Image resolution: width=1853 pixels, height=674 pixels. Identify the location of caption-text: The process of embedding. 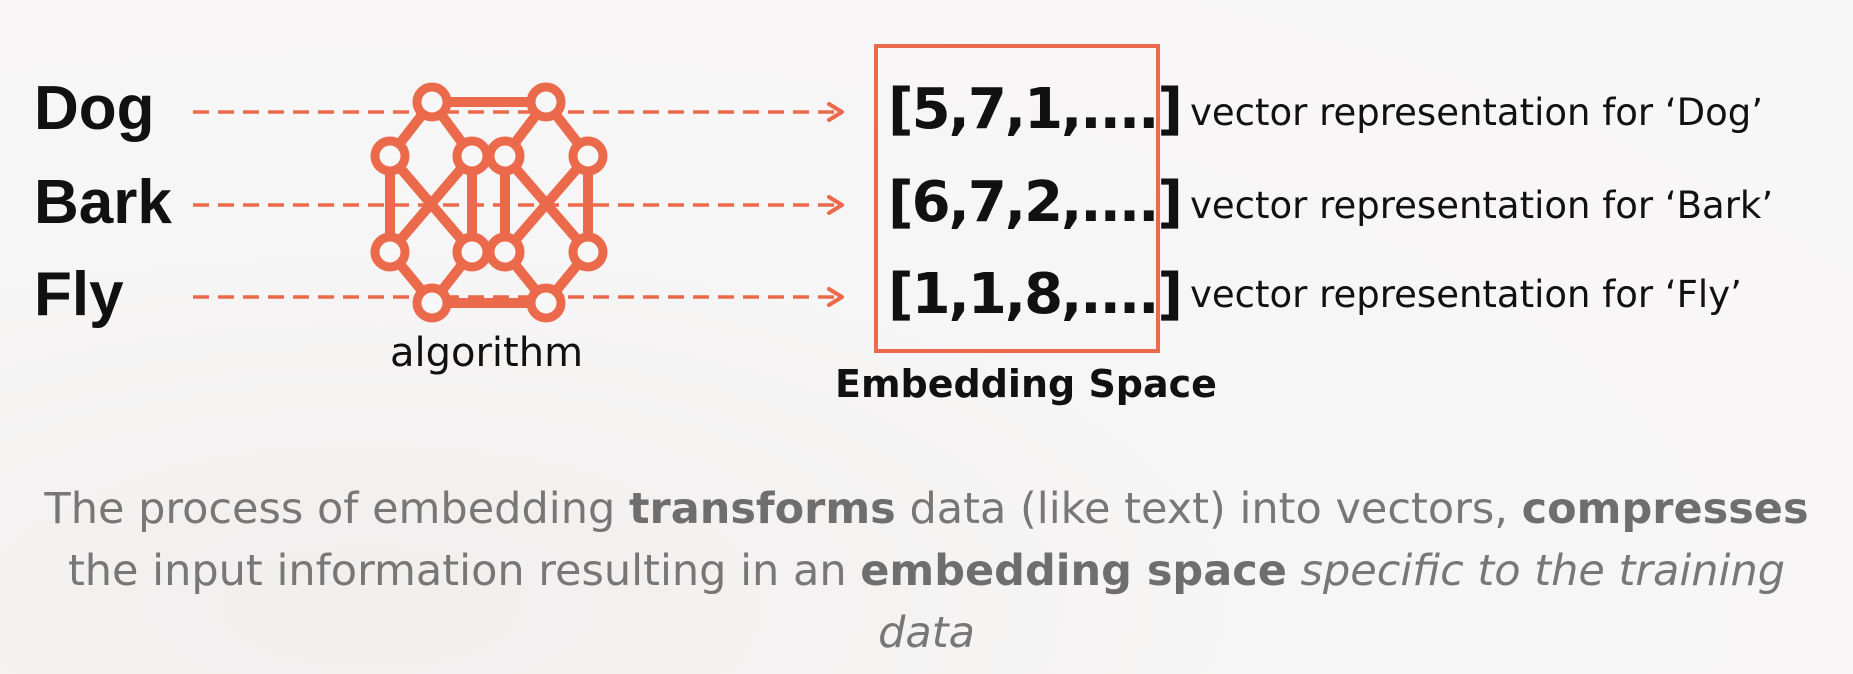
(336, 509).